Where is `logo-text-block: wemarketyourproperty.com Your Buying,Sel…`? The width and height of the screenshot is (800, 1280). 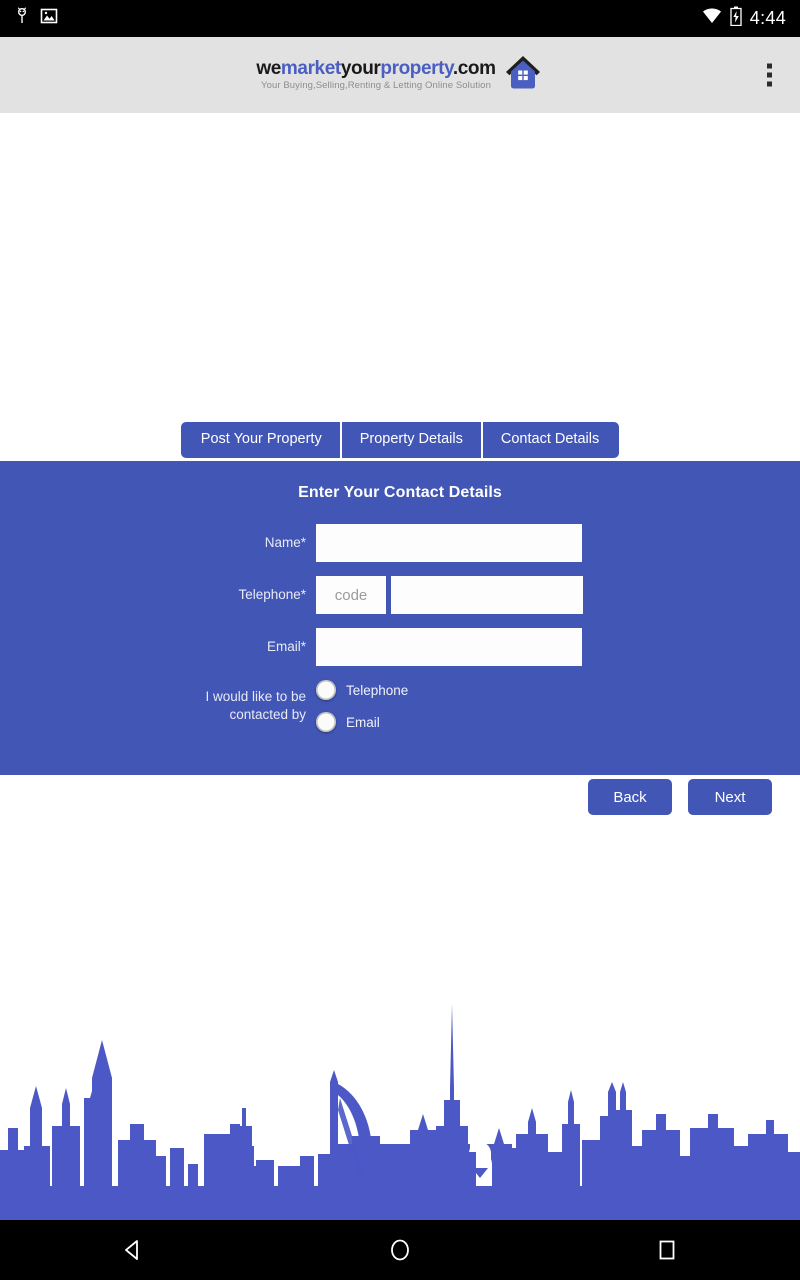 logo-text-block: wemarketyourproperty.com Your Buying,Sel… is located at coordinates (376, 75).